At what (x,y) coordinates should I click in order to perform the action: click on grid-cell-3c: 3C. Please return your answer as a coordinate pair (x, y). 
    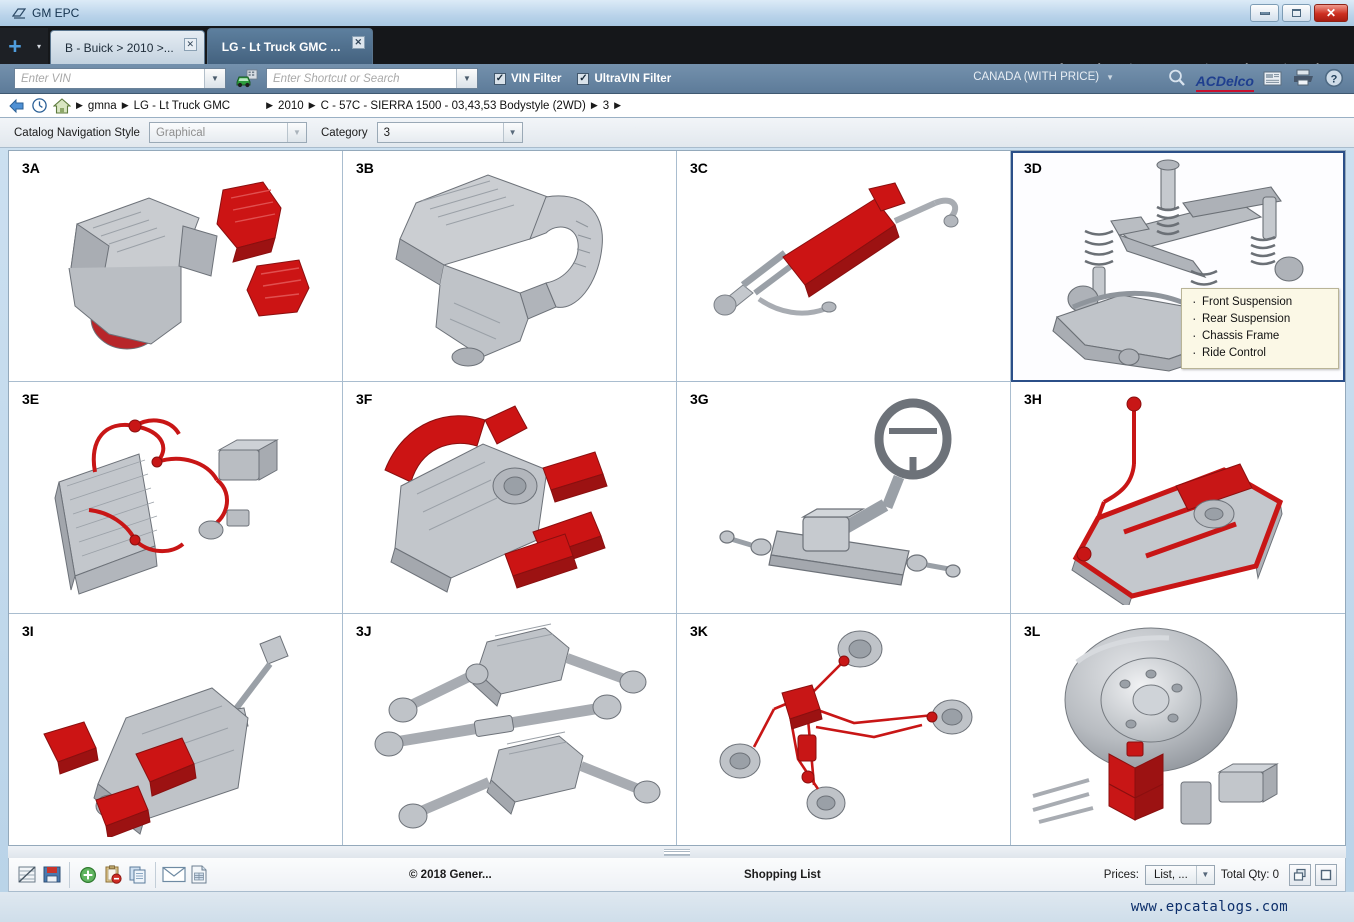
    Looking at the image, I should click on (844, 267).